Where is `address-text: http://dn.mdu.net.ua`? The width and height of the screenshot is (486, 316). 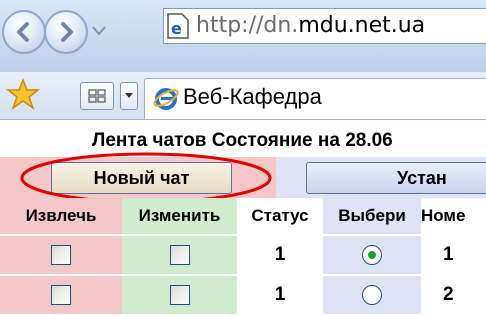 address-text: http://dn.mdu.net.ua is located at coordinates (311, 25).